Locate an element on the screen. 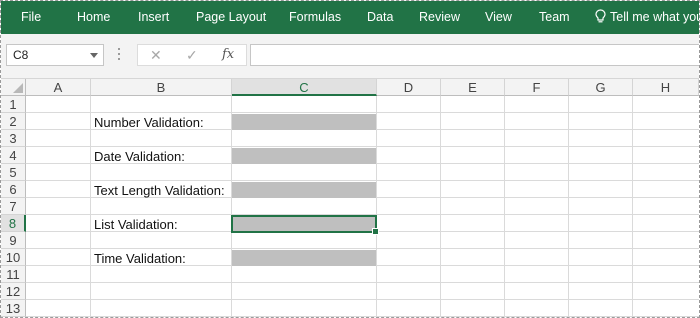 Image resolution: width=700 pixels, height=318 pixels. cell-c4 is located at coordinates (304, 156).